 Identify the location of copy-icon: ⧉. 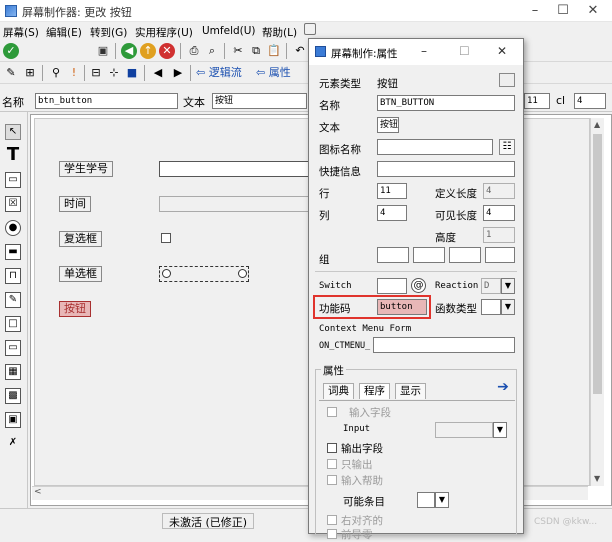
(256, 51).